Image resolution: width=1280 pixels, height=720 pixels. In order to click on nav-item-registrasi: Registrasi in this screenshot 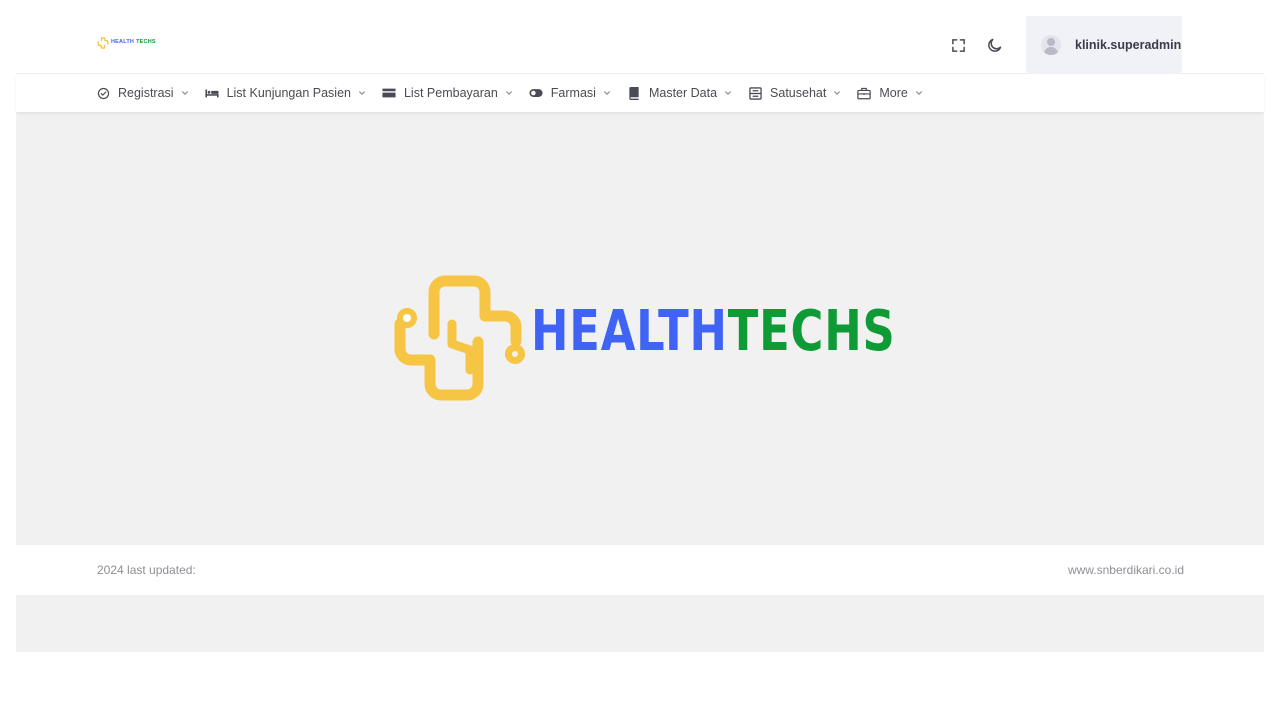, I will do `click(142, 93)`.